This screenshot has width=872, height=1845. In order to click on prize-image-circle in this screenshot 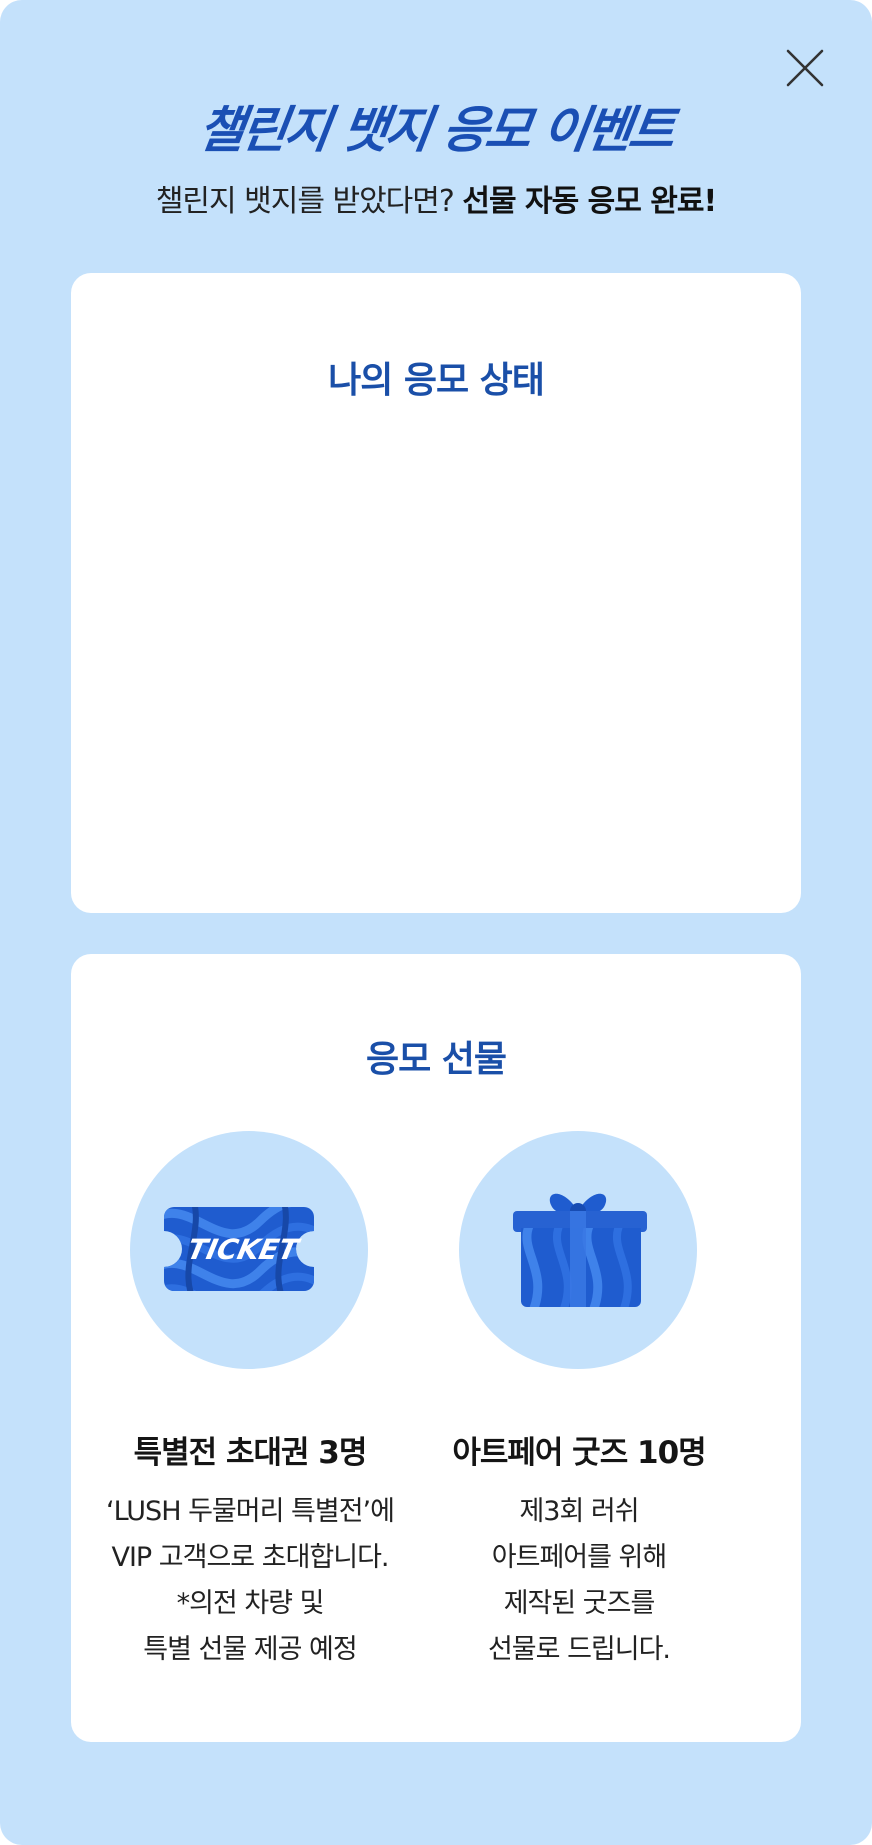, I will do `click(578, 1250)`.